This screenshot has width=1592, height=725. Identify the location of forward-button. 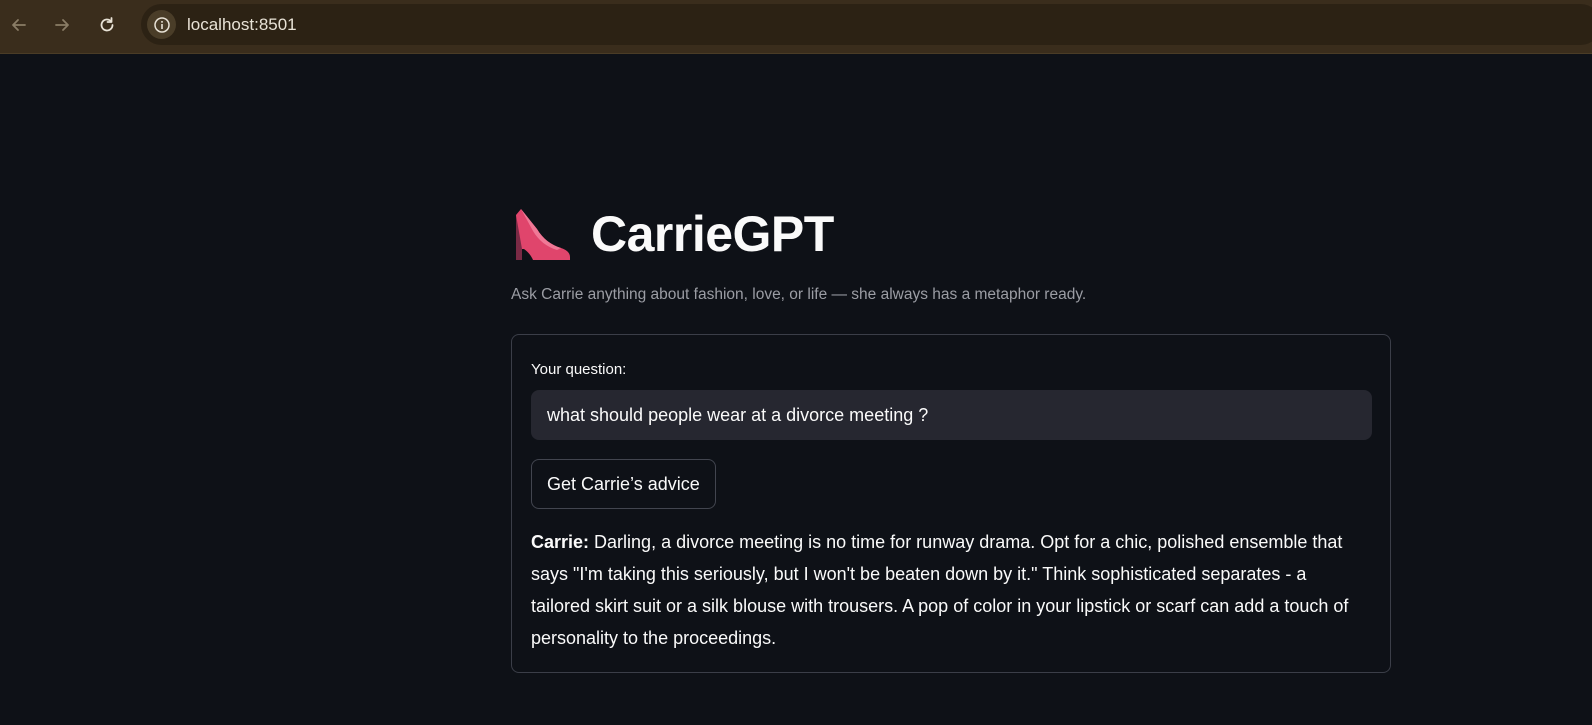
(62, 25).